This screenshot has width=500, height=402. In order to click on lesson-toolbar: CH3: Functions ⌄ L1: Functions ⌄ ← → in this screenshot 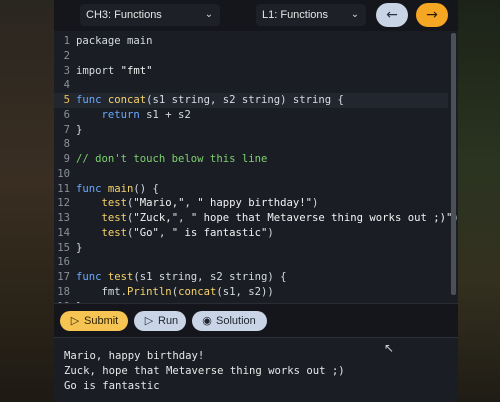, I will do `click(256, 15)`.